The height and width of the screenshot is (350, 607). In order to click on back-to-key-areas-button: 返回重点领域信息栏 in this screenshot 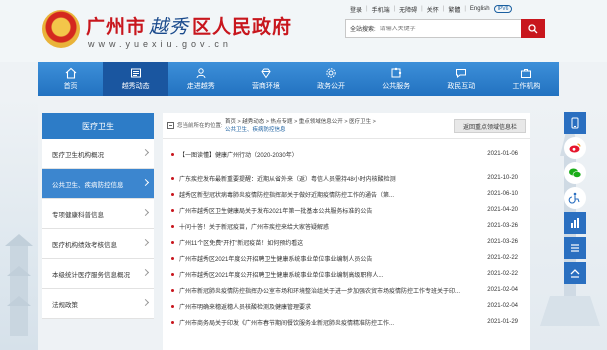, I will do `click(490, 126)`.